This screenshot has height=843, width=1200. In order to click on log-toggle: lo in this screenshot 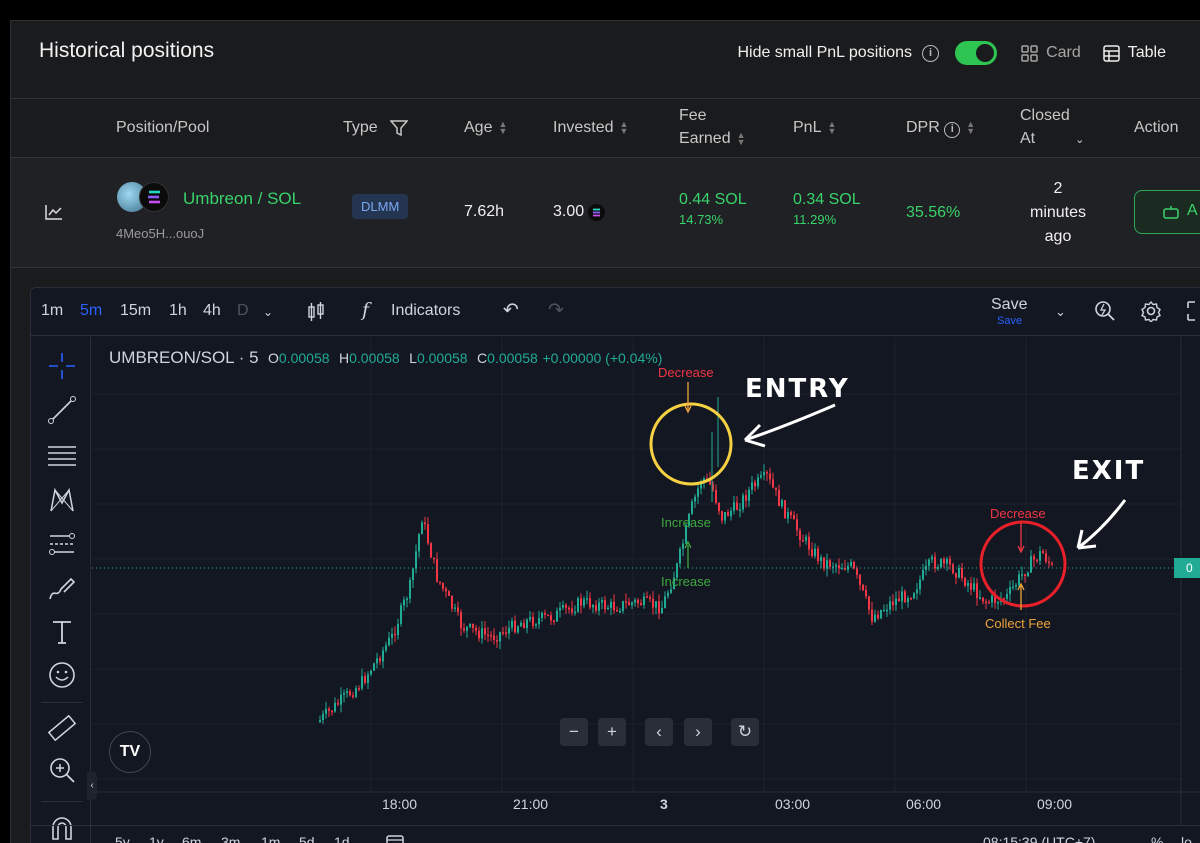, I will do `click(1186, 838)`.